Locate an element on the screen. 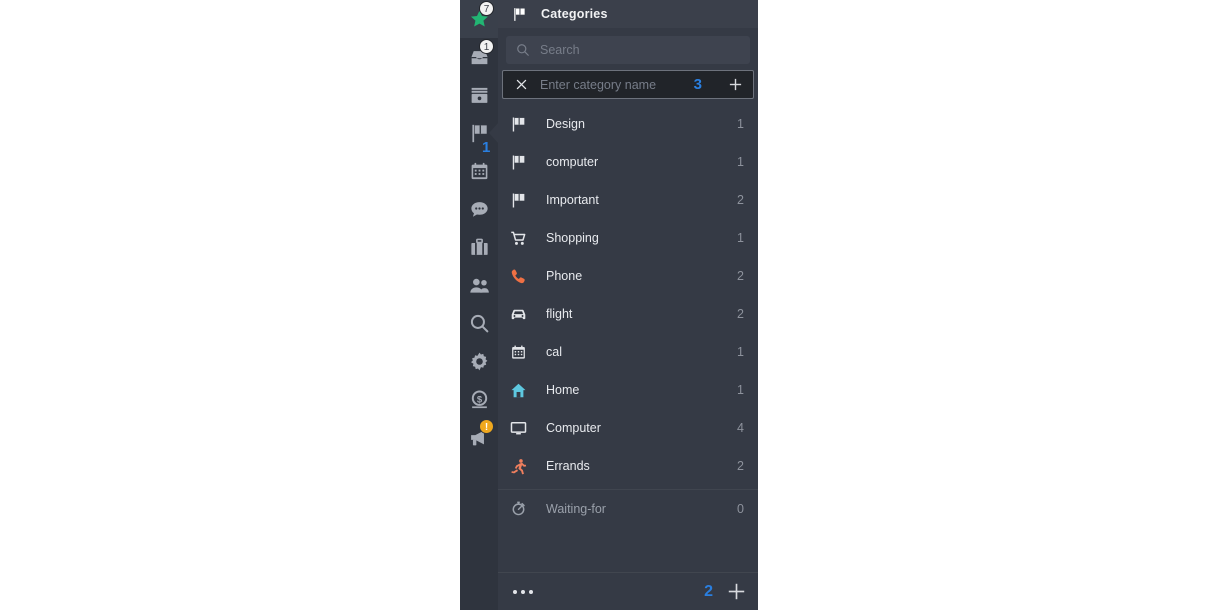 Image resolution: width=1220 pixels, height=610 pixels. category-label: Shopping is located at coordinates (572, 238).